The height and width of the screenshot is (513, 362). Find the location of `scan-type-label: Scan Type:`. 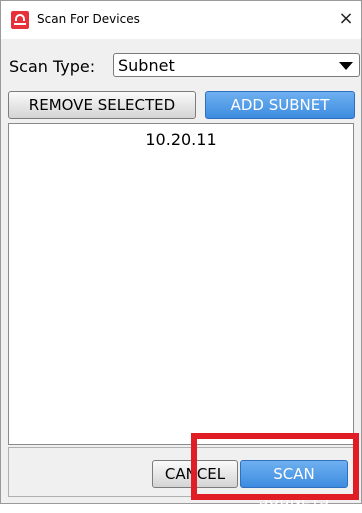

scan-type-label: Scan Type: is located at coordinates (52, 66).